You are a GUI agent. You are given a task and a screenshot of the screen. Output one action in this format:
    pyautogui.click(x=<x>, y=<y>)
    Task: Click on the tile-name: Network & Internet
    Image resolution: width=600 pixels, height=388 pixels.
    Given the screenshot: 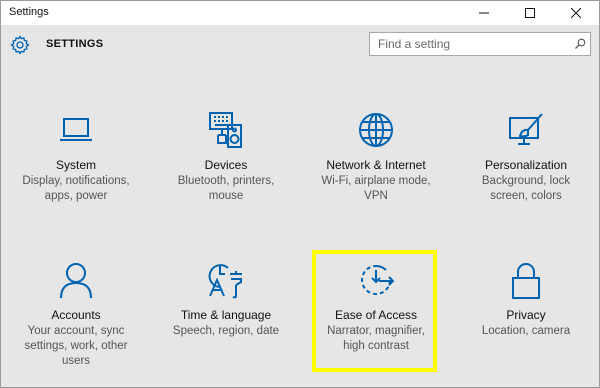 What is the action you would take?
    pyautogui.click(x=376, y=165)
    